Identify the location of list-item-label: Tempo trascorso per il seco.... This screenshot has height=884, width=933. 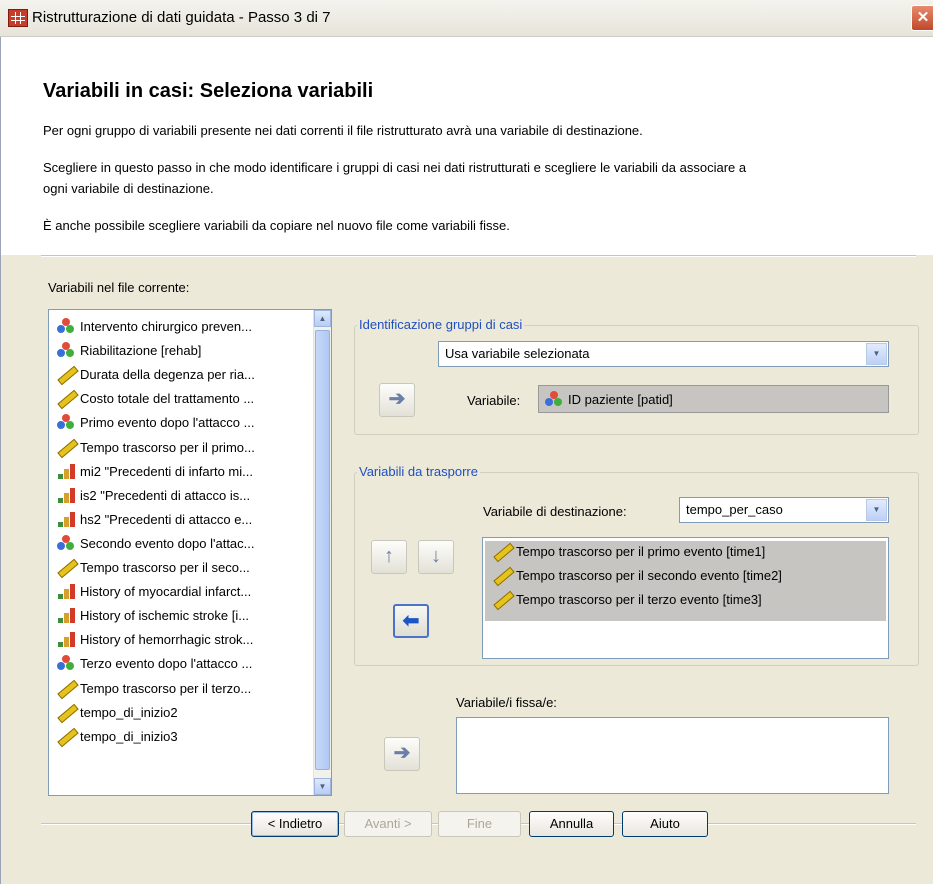
(165, 567).